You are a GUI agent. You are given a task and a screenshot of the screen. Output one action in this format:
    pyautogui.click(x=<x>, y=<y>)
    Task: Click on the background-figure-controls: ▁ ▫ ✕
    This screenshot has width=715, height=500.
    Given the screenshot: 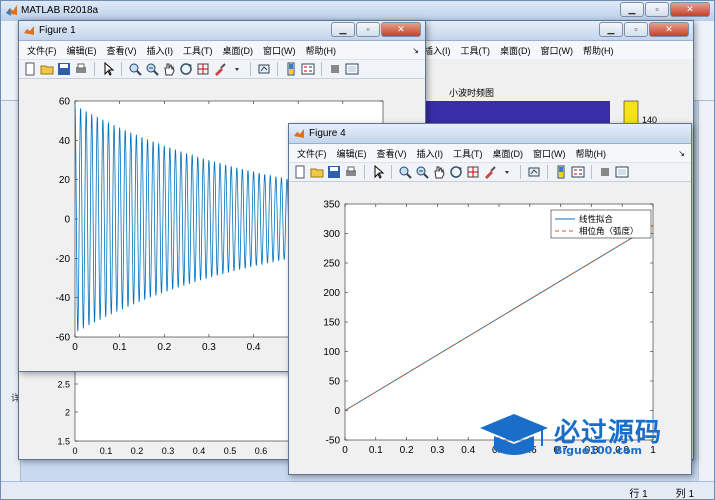 What is the action you would take?
    pyautogui.click(x=644, y=29)
    